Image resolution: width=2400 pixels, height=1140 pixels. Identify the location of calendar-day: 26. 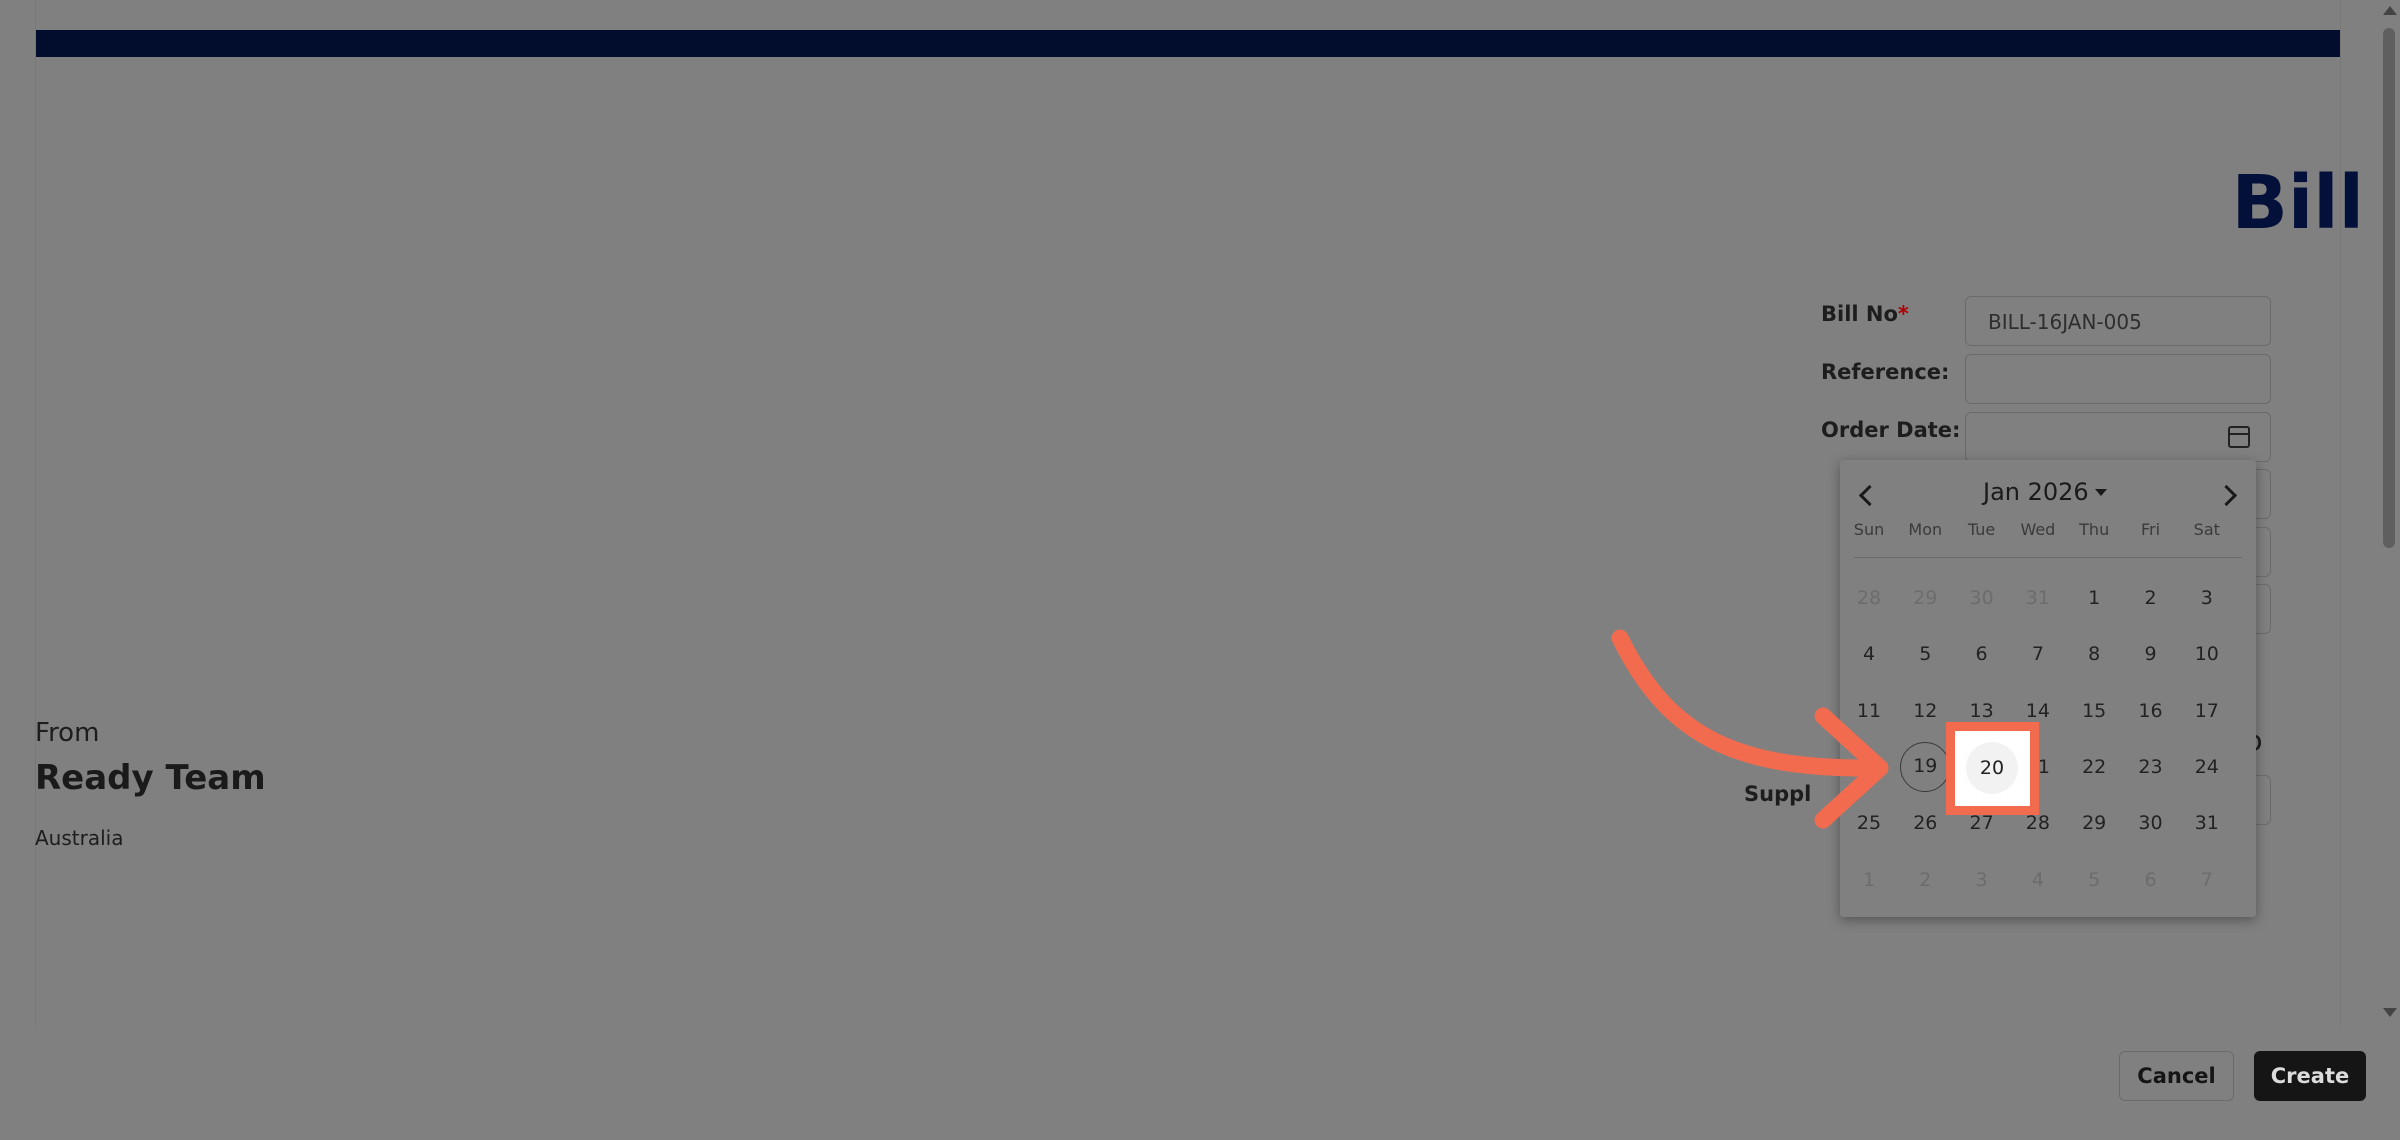
(1925, 823).